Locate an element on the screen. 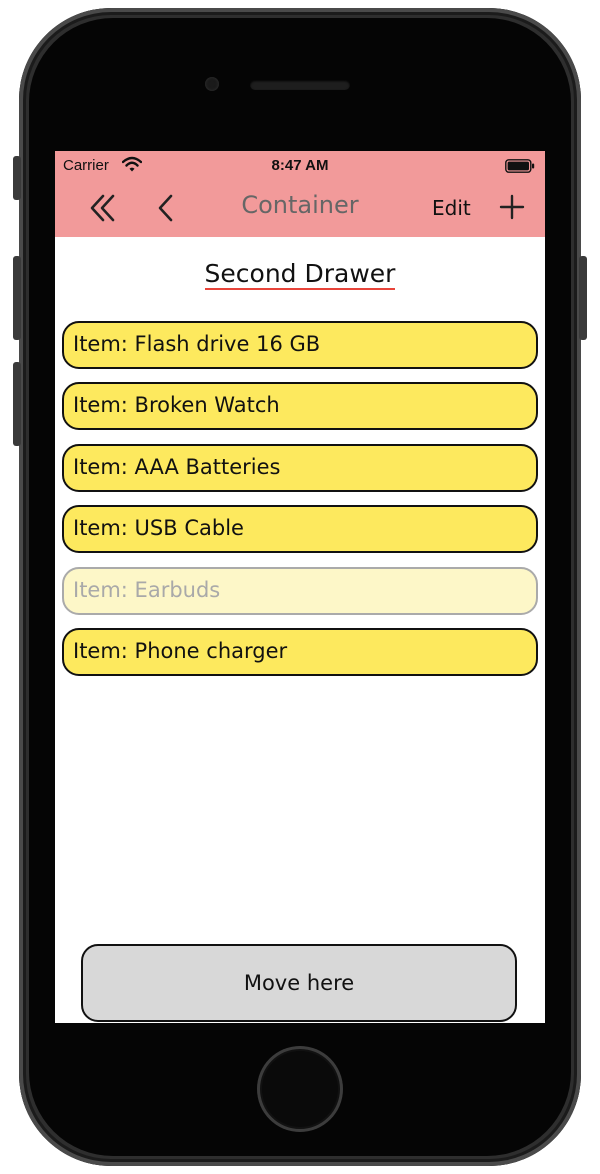 This screenshot has width=600, height=1174. list-item: Item: Broken Watch is located at coordinates (300, 406).